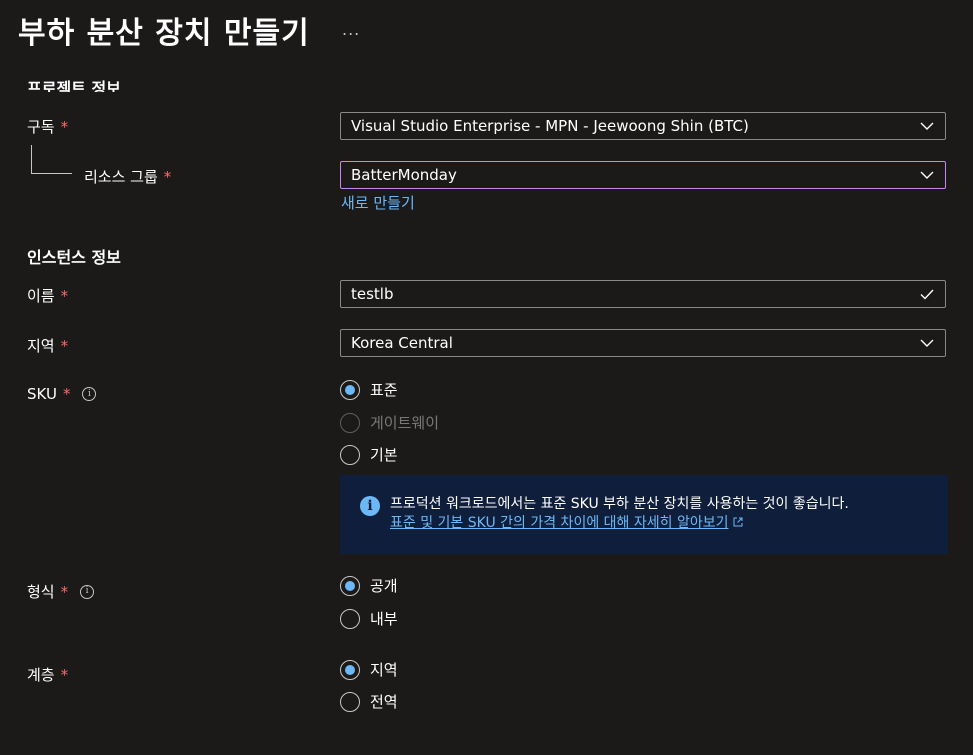 This screenshot has width=973, height=755. Describe the element at coordinates (643, 294) in the screenshot. I see `name-input: testlb` at that location.